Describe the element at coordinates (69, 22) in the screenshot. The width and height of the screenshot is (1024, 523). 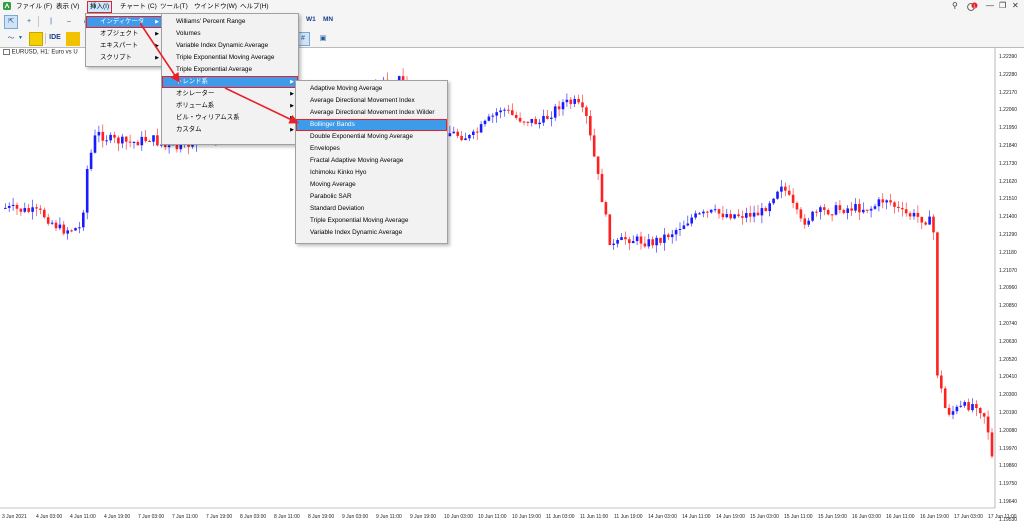
I see `horizontal-line-icon: –` at that location.